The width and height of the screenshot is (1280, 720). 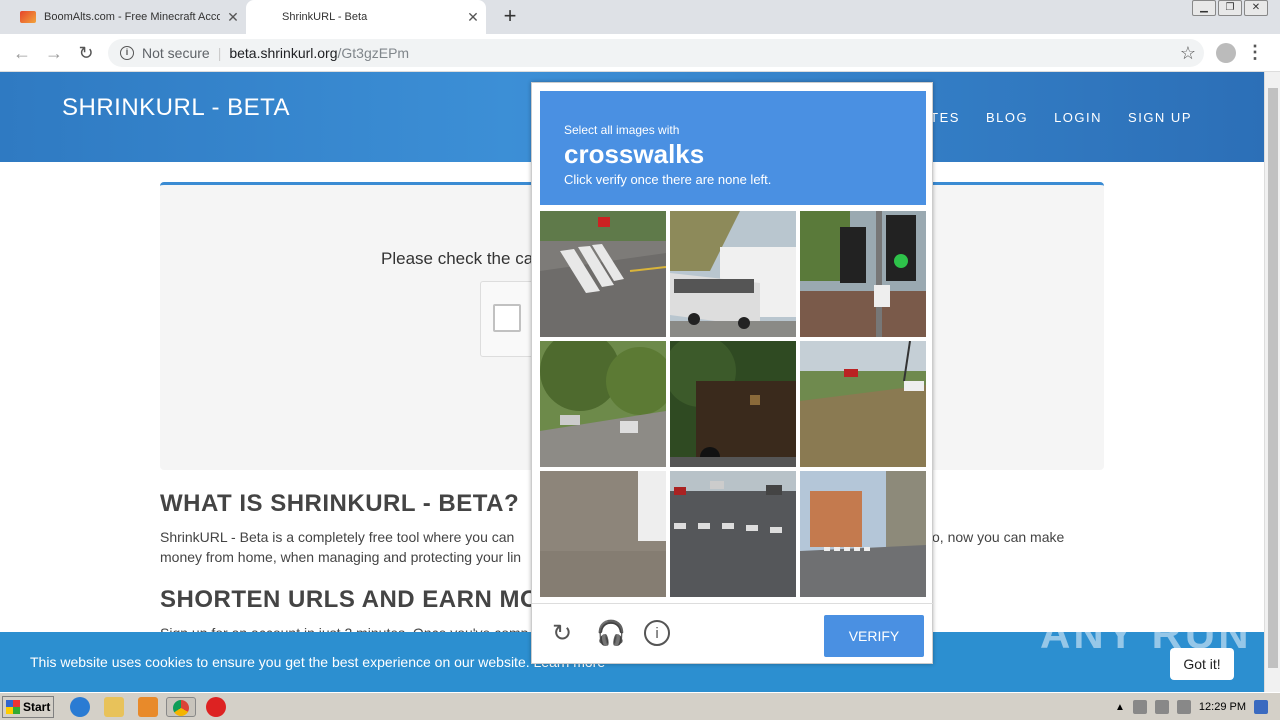 What do you see at coordinates (733, 534) in the screenshot?
I see `captcha-tile-crosswalk-road` at bounding box center [733, 534].